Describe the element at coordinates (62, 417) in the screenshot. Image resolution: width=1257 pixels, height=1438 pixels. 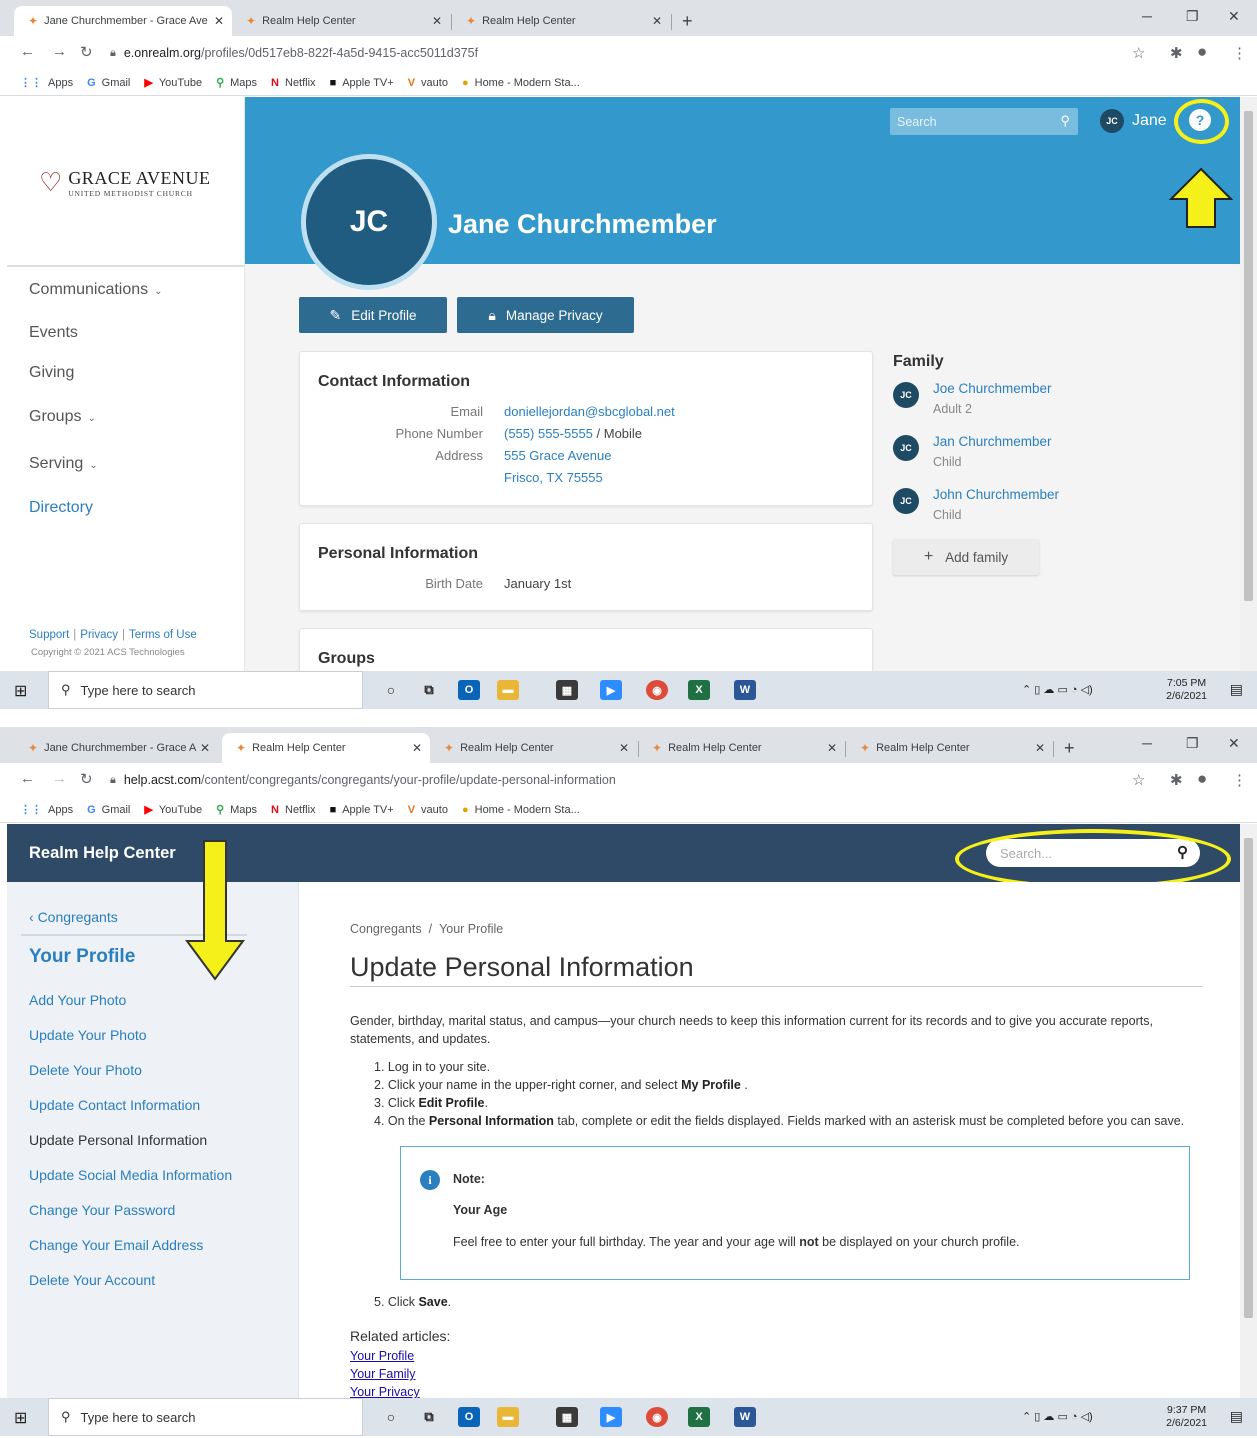
I see `sidebar-item-groups: Groups ⌄` at that location.